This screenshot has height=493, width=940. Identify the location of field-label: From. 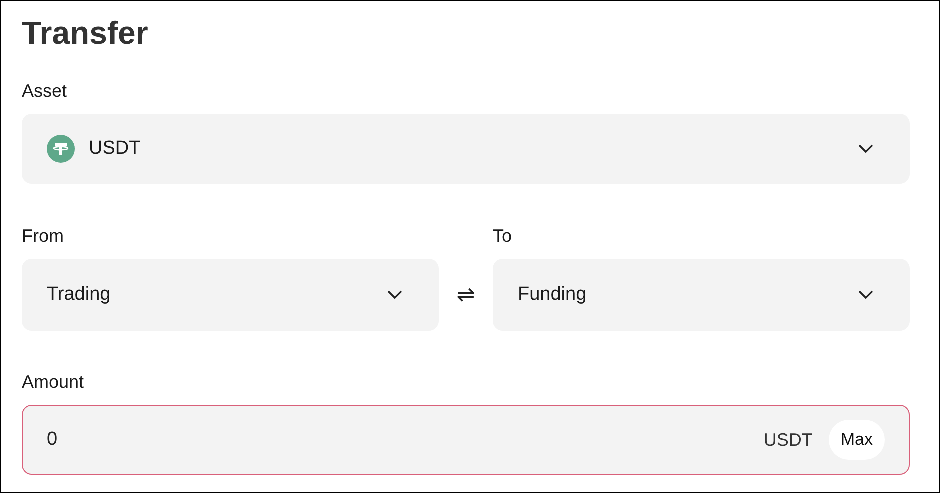
(43, 236).